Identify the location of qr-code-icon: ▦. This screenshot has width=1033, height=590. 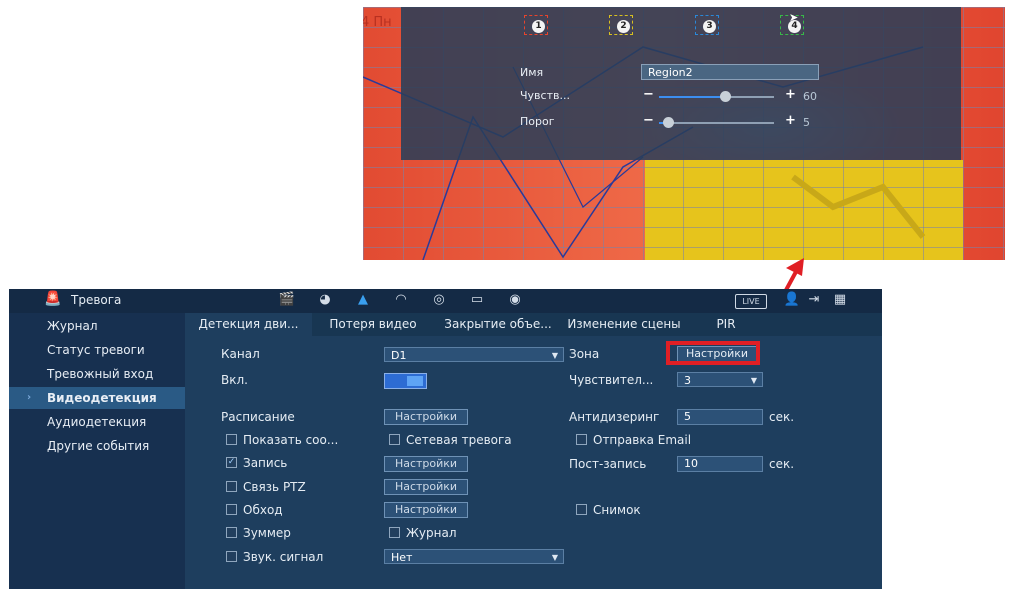
(840, 300).